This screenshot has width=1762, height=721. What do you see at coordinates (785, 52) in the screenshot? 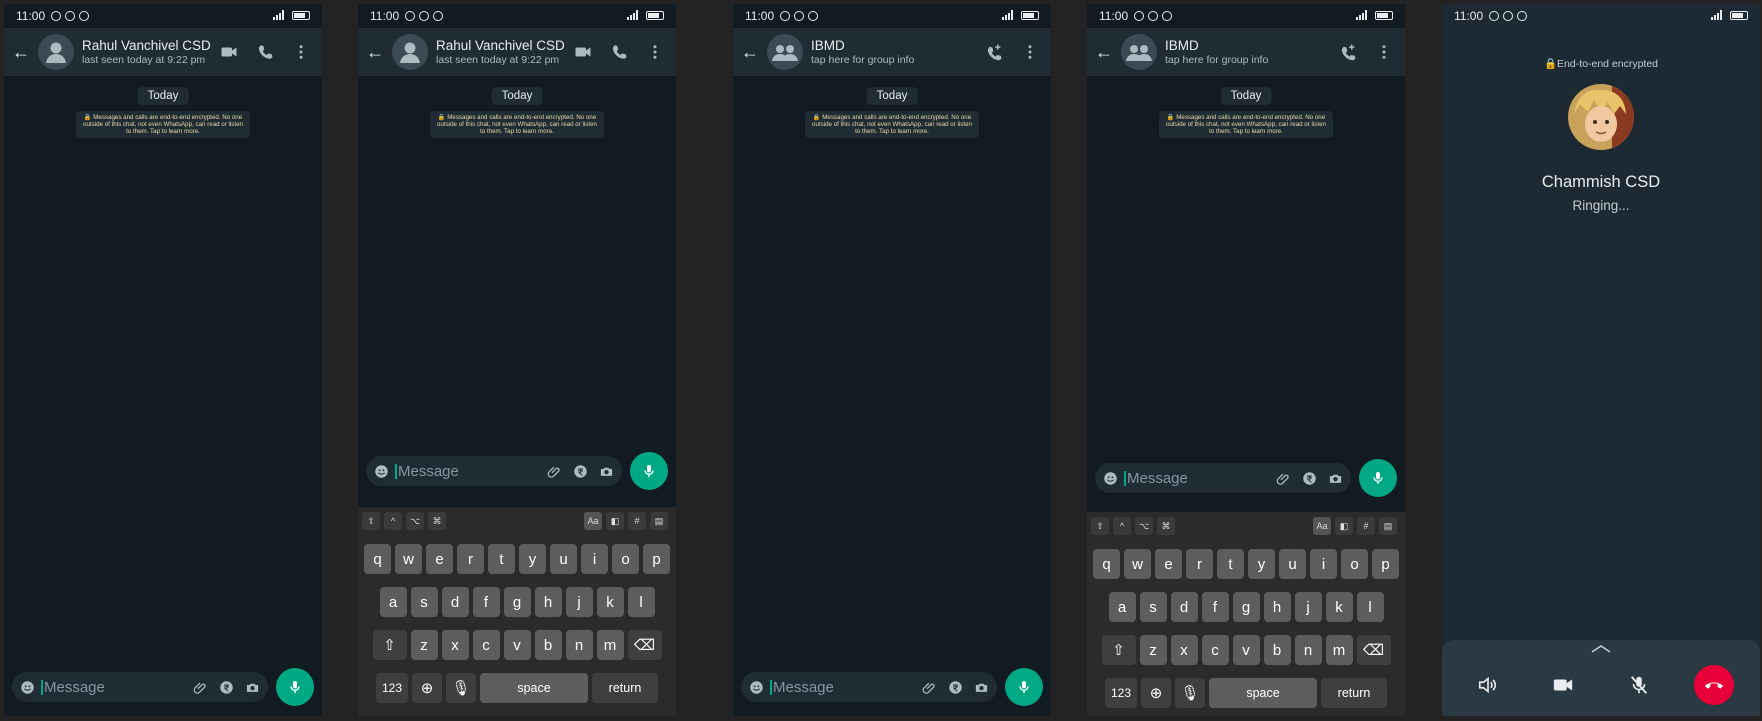
I see `group-avatar` at bounding box center [785, 52].